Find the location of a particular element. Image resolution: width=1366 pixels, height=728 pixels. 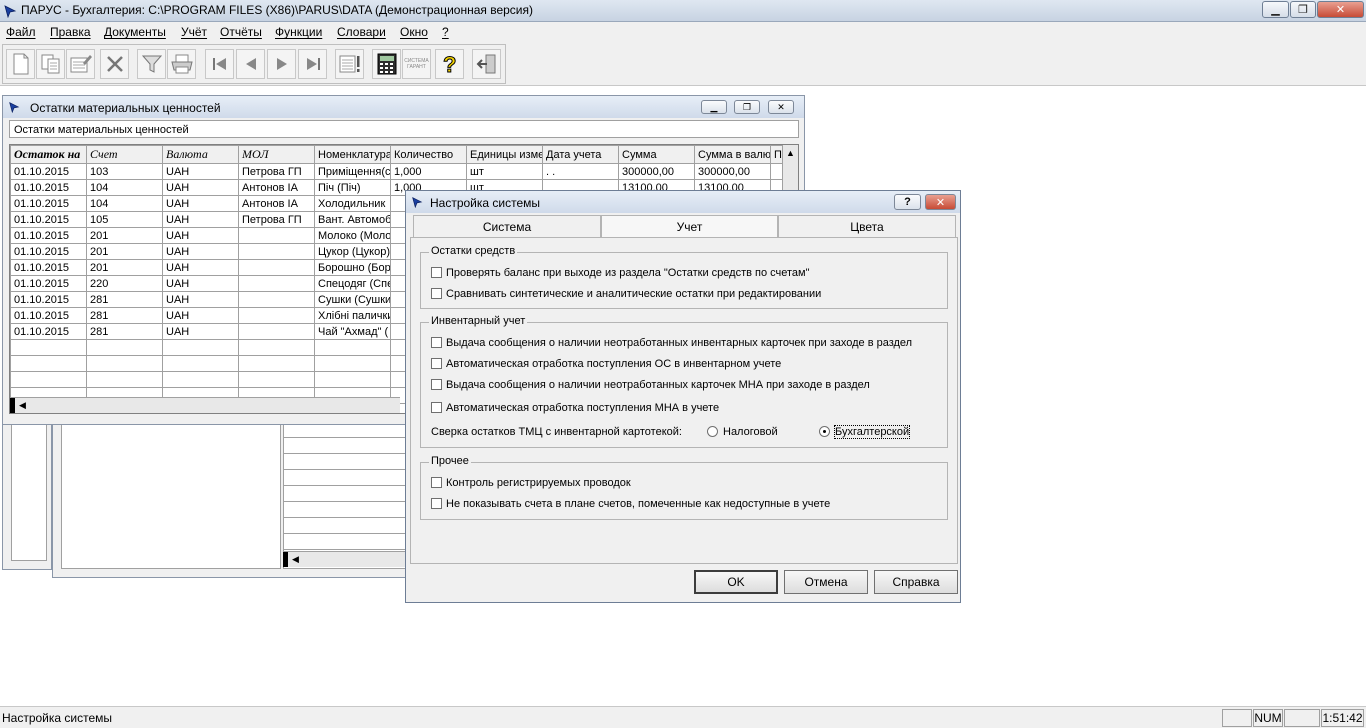

table-cell: 103 is located at coordinates (124, 171).